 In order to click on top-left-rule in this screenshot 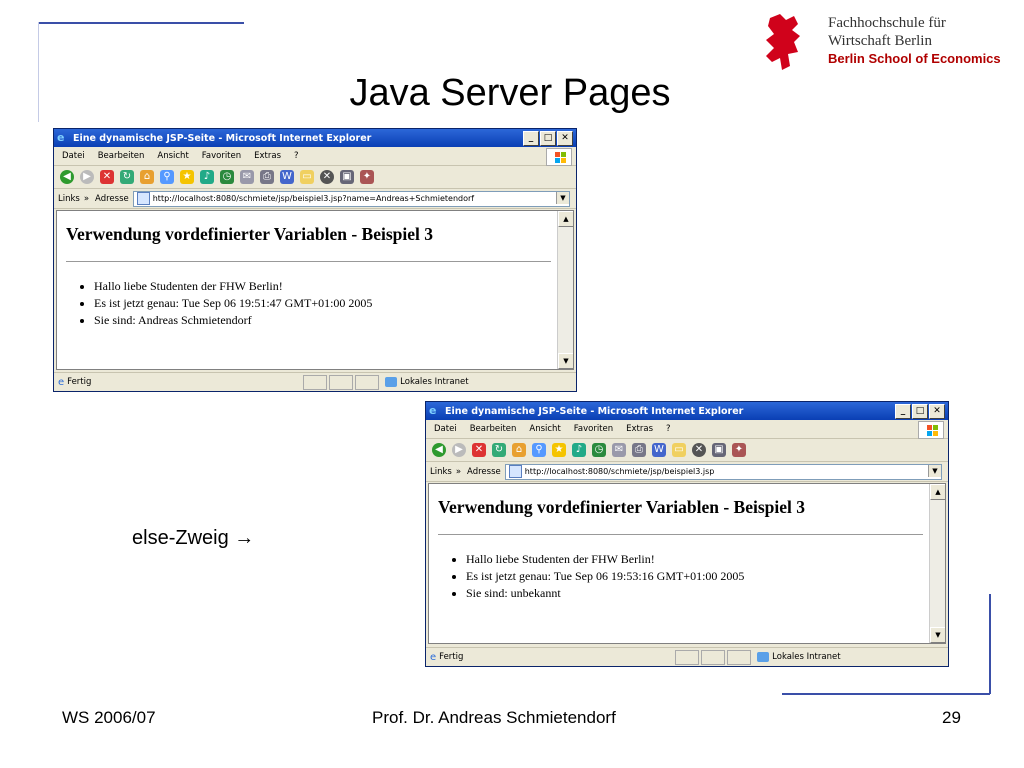, I will do `click(141, 23)`.